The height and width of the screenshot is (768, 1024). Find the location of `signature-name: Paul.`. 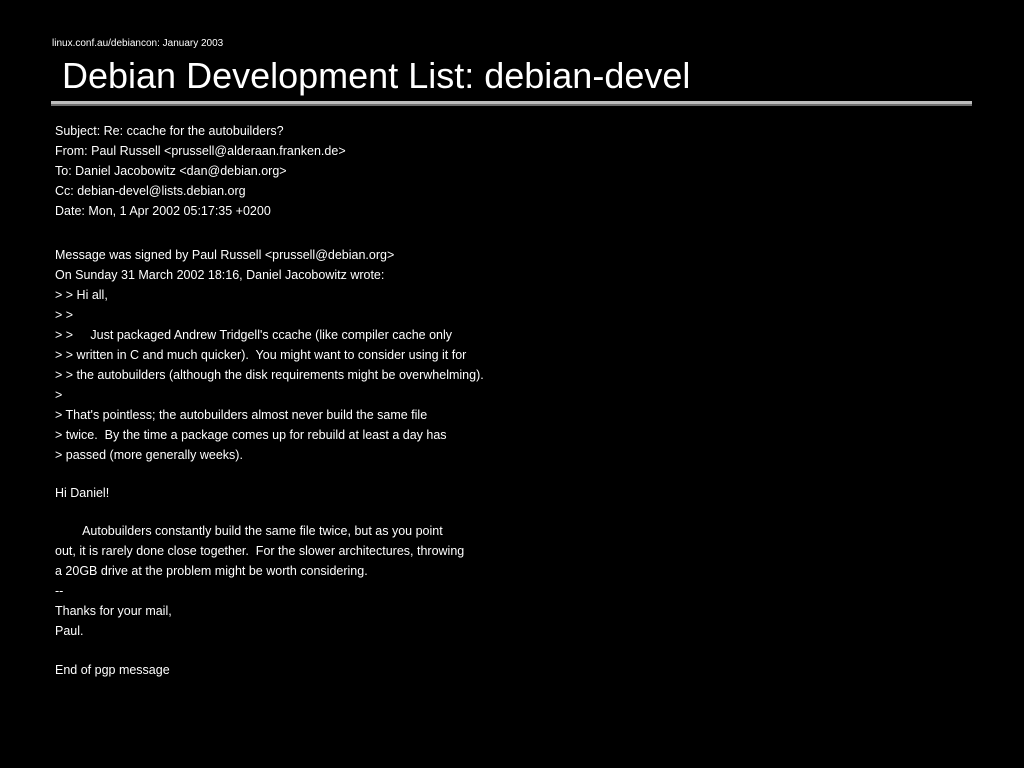

signature-name: Paul. is located at coordinates (69, 631).